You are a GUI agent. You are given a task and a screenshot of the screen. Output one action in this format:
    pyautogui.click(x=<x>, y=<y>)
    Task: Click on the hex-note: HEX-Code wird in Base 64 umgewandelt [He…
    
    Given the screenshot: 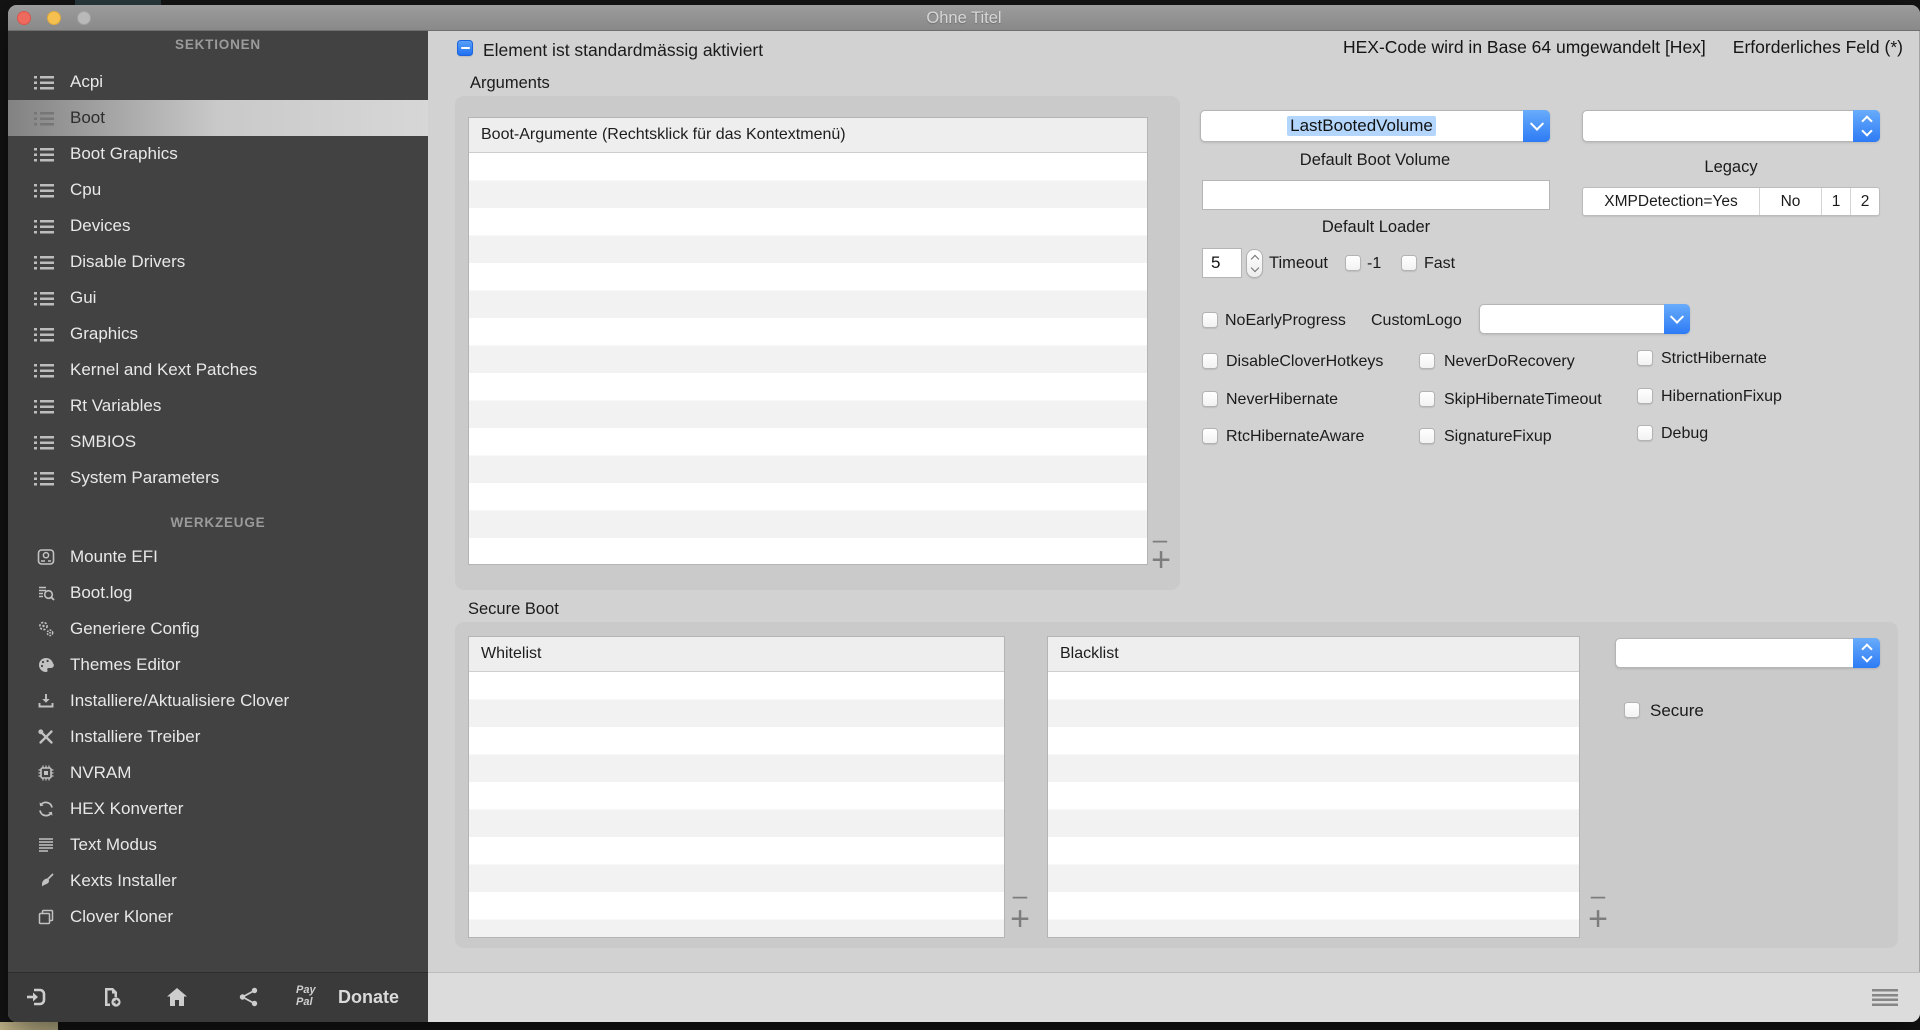 What is the action you would take?
    pyautogui.click(x=1524, y=47)
    